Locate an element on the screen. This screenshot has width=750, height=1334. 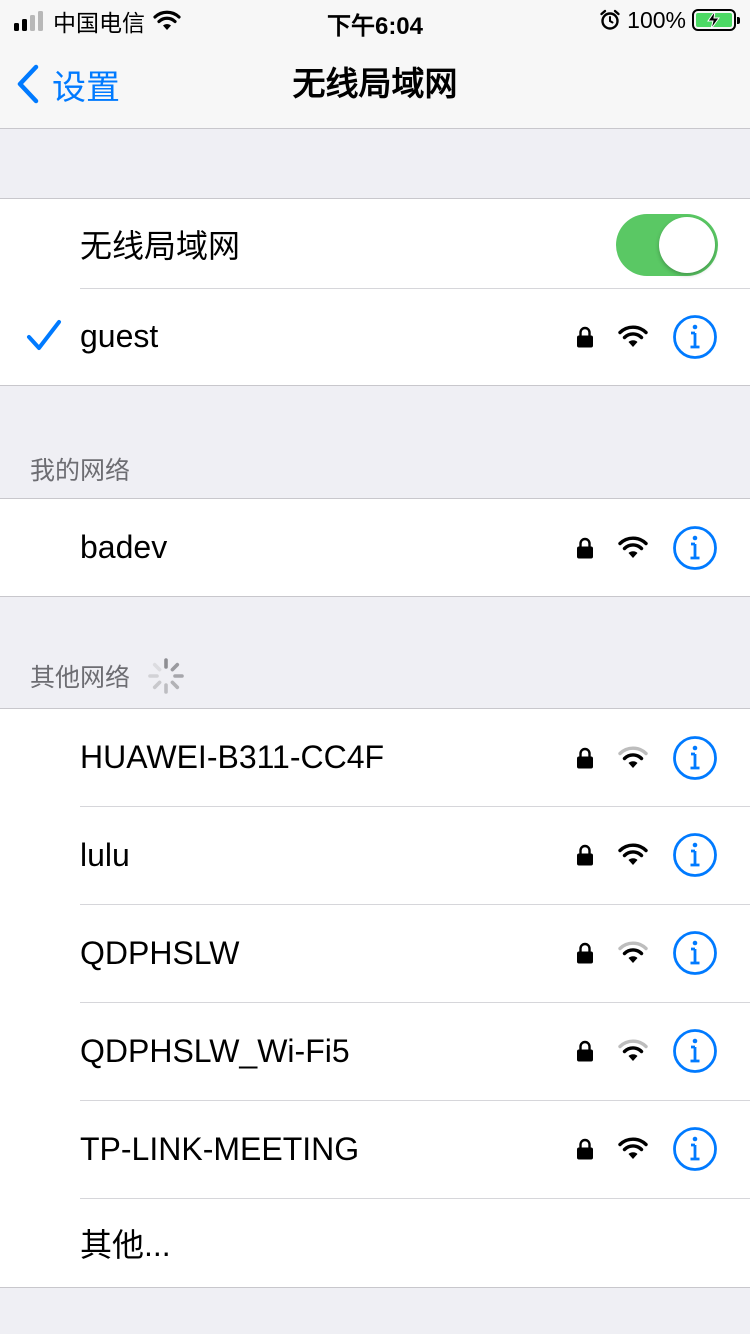
other-networks-header: 其他网络 is located at coordinates (108, 676).